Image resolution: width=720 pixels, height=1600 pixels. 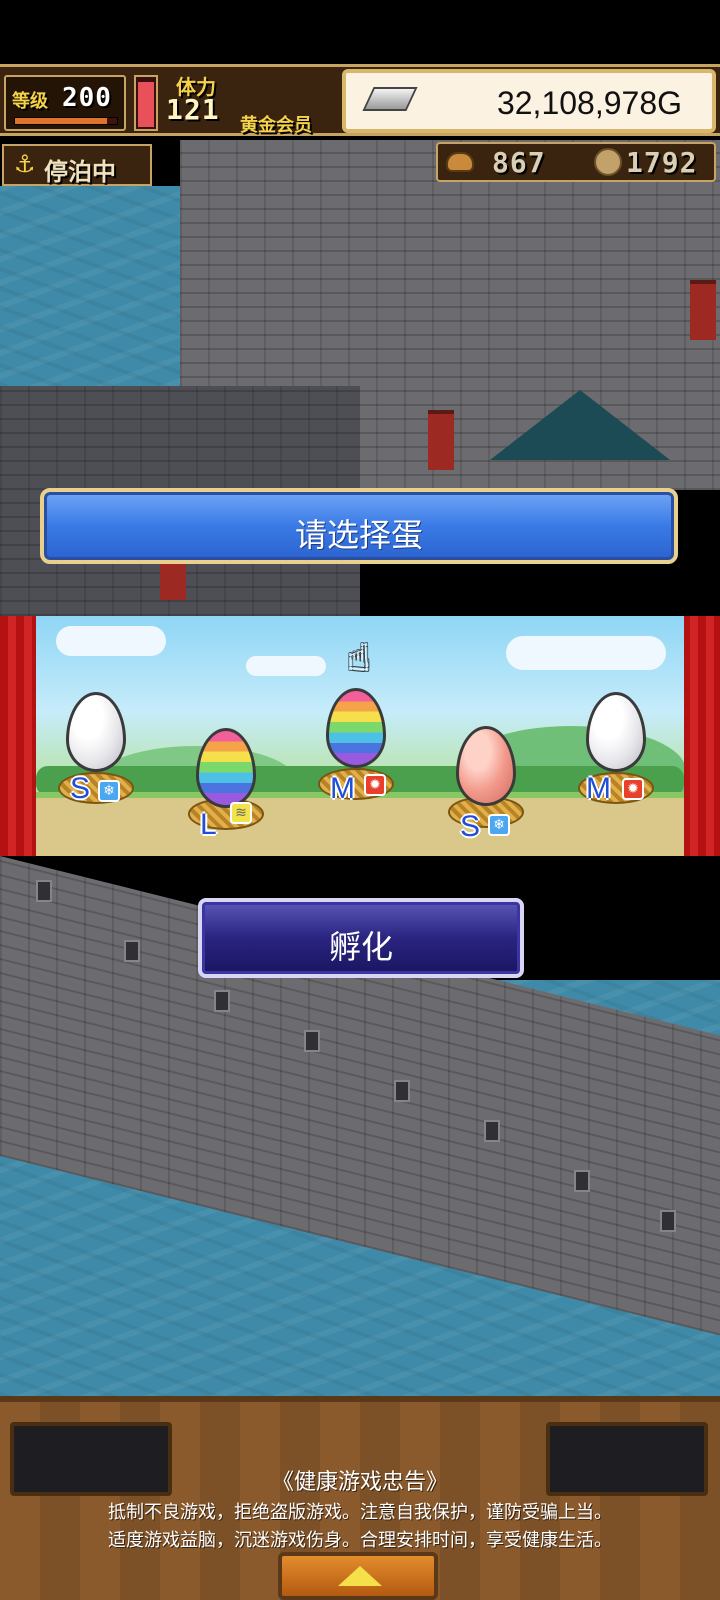 What do you see at coordinates (486, 766) in the screenshot?
I see `pink-egg` at bounding box center [486, 766].